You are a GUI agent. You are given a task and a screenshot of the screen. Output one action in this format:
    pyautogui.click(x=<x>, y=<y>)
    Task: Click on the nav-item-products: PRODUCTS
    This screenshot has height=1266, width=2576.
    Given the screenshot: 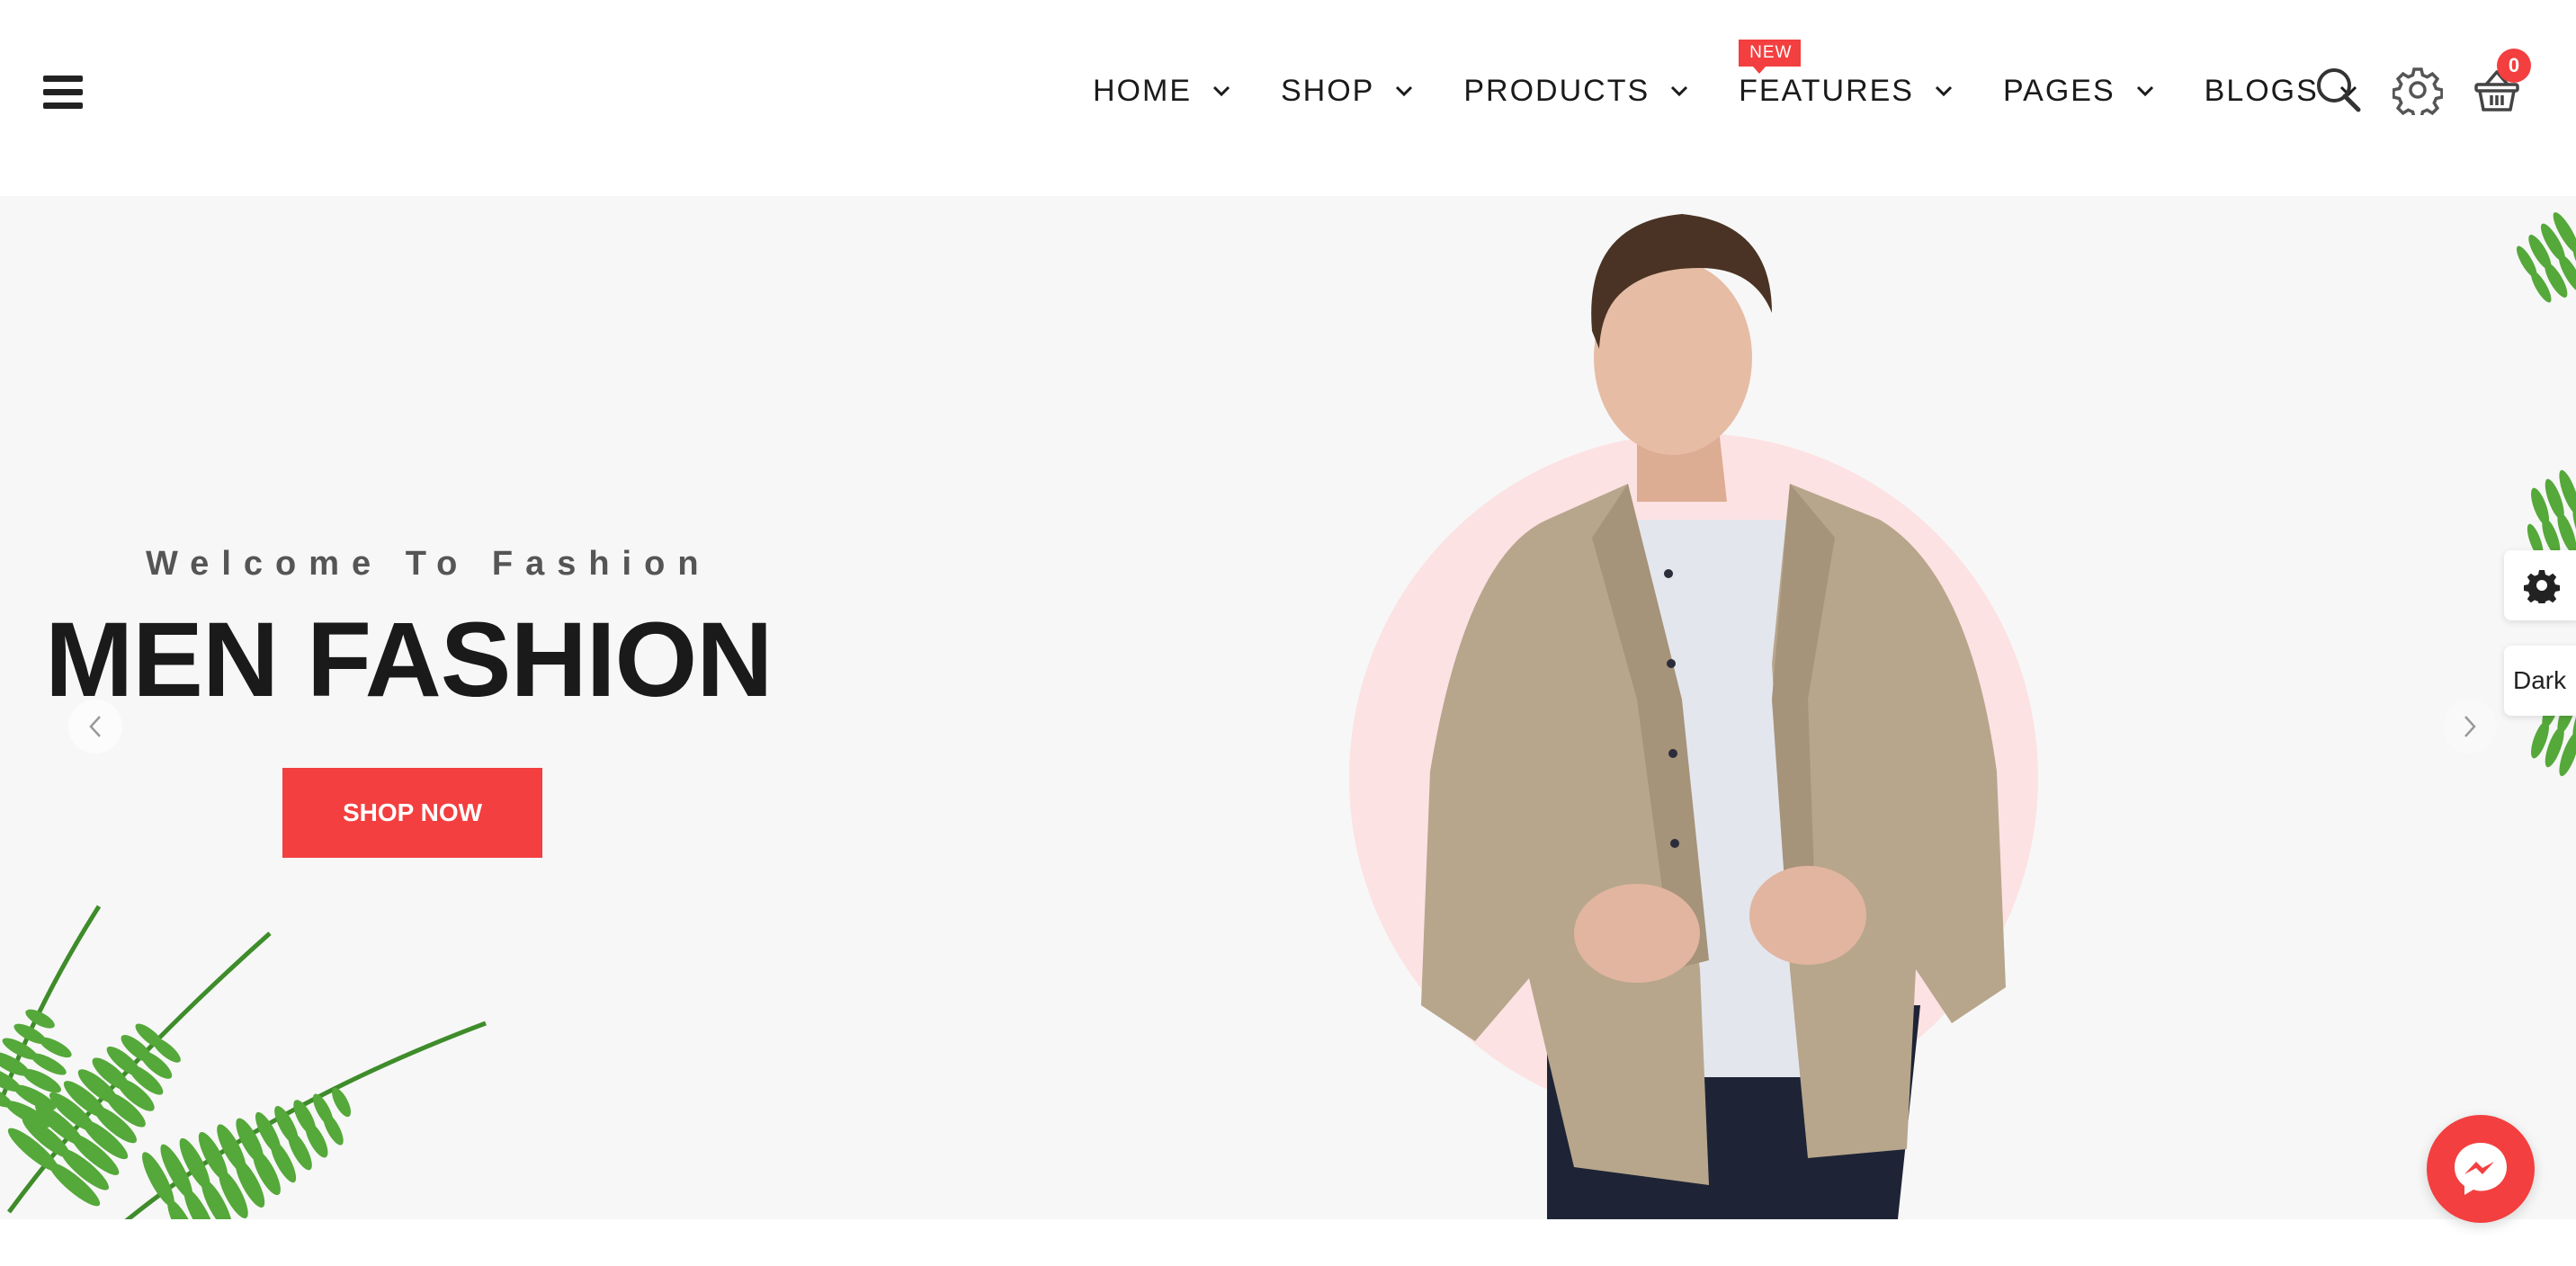 What is the action you would take?
    pyautogui.click(x=1576, y=91)
    